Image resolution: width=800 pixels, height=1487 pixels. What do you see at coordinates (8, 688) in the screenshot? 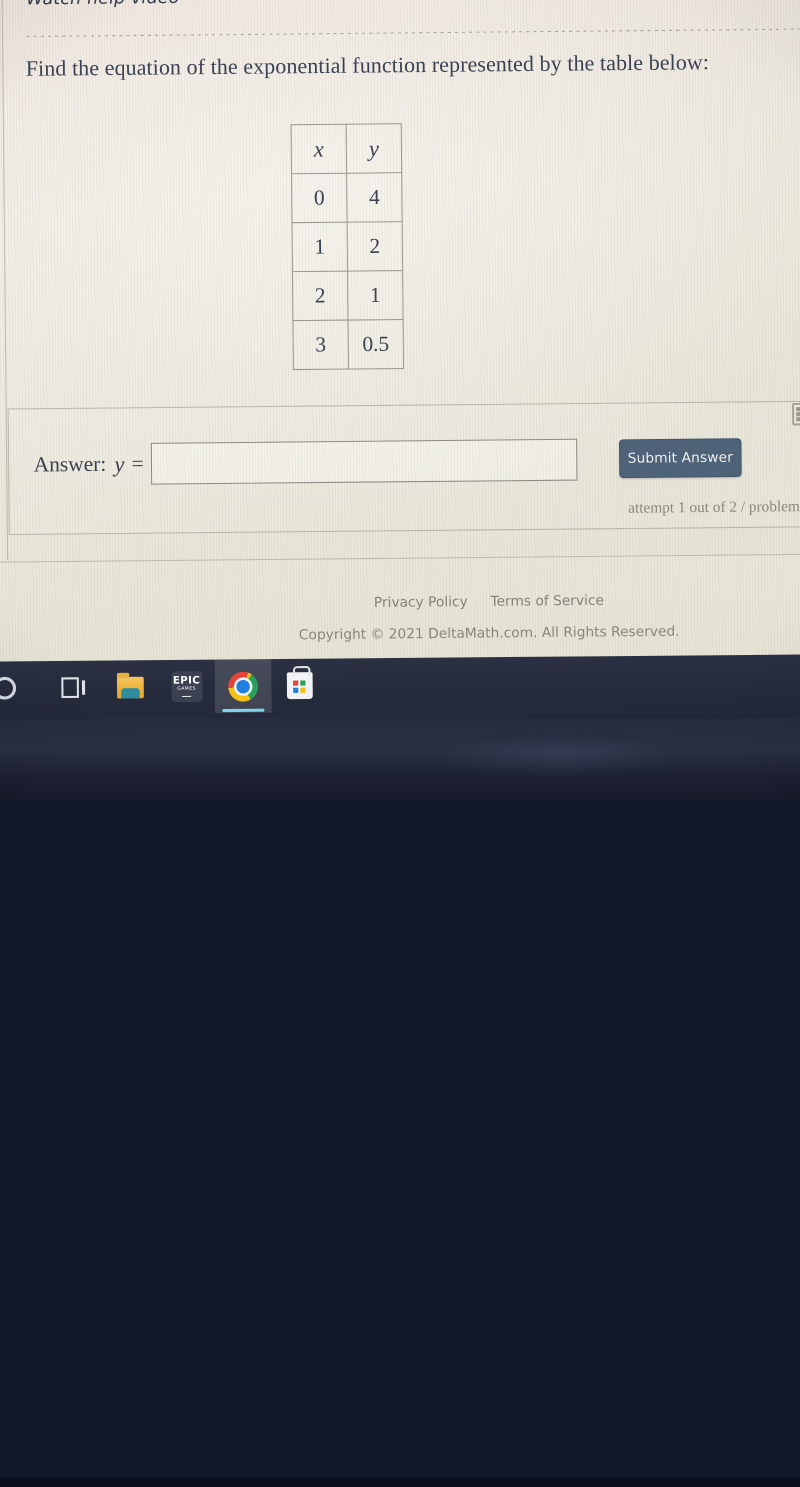
I see `cortana-circle-icon` at bounding box center [8, 688].